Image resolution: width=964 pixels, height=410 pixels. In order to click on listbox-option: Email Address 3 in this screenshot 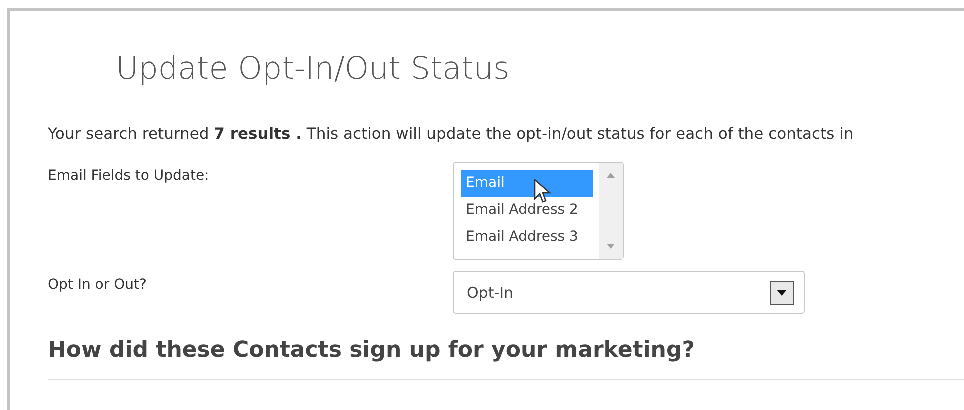, I will do `click(527, 238)`.